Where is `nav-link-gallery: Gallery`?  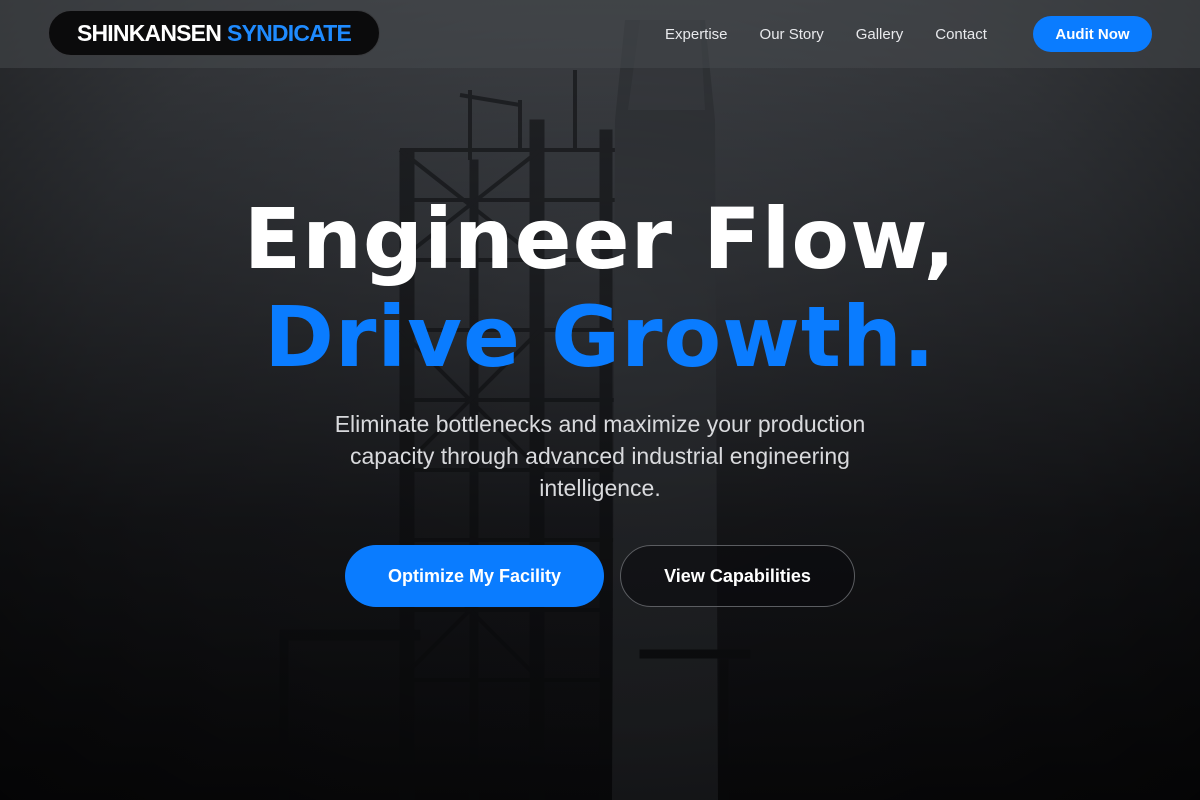
nav-link-gallery: Gallery is located at coordinates (880, 34).